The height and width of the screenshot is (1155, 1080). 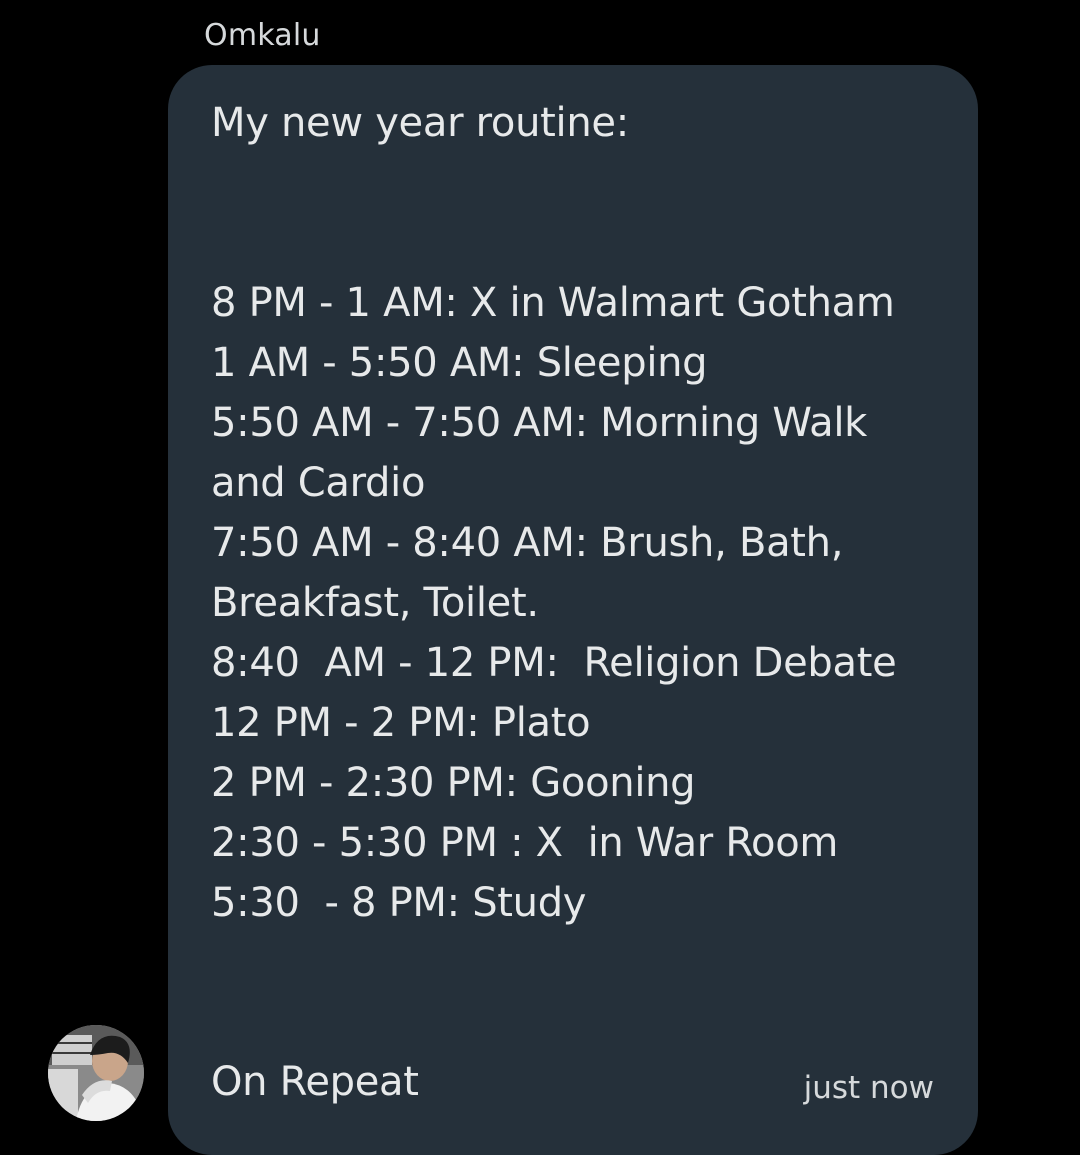 I want to click on message-line: 7:50 AM - 8:40 AM: Brush, Bath,, so click(x=527, y=543).